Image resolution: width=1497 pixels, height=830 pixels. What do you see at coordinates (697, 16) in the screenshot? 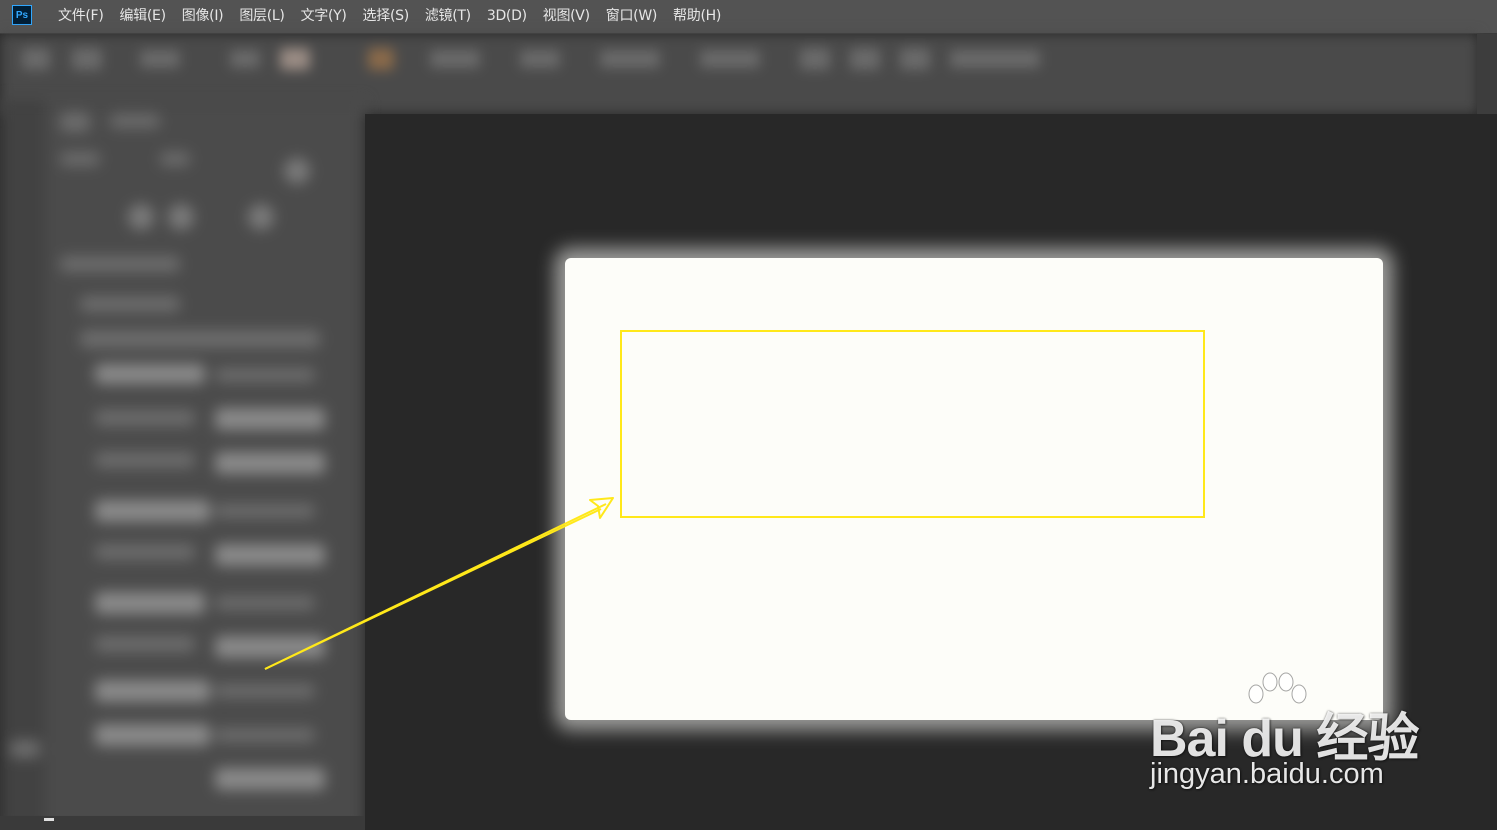
I see `menu-help: 帮助(H)` at bounding box center [697, 16].